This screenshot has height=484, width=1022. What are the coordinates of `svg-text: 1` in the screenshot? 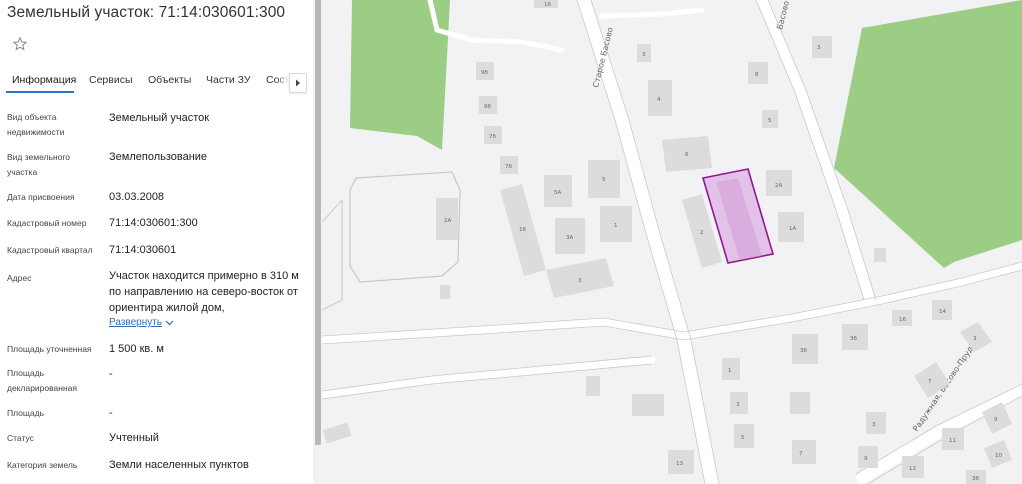 It's located at (730, 371).